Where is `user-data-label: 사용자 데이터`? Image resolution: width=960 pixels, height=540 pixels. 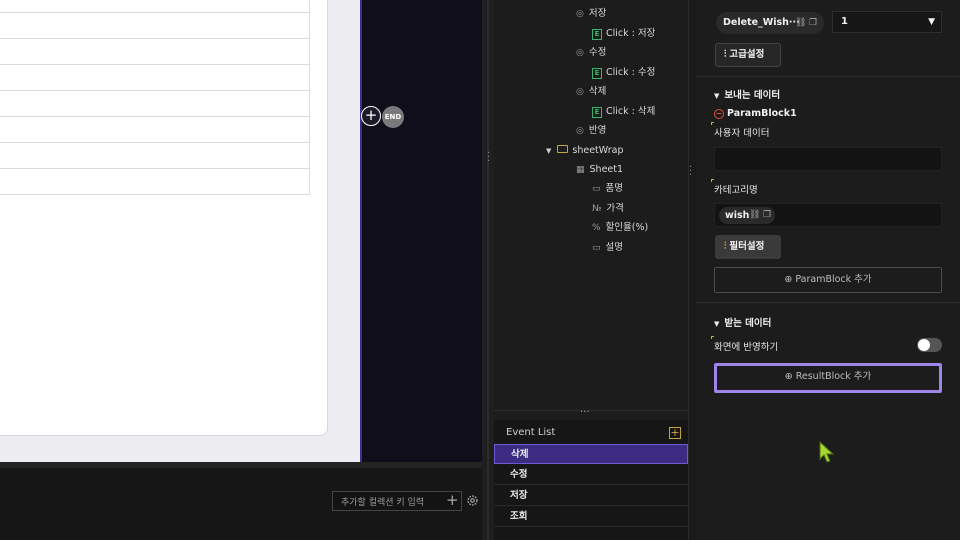
user-data-label: 사용자 데이터 is located at coordinates (740, 130).